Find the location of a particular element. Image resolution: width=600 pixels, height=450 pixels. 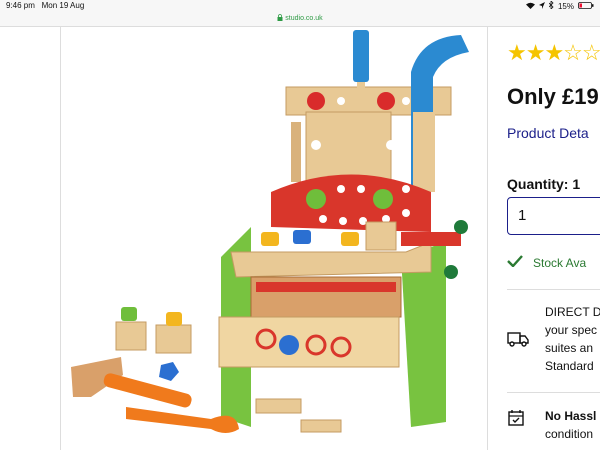

calendar-check-icon is located at coordinates (516, 419).